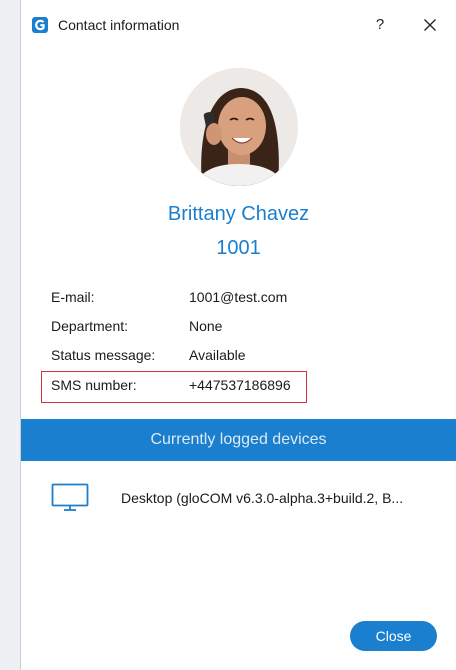  Describe the element at coordinates (90, 326) in the screenshot. I see `department-label: Department:` at that location.